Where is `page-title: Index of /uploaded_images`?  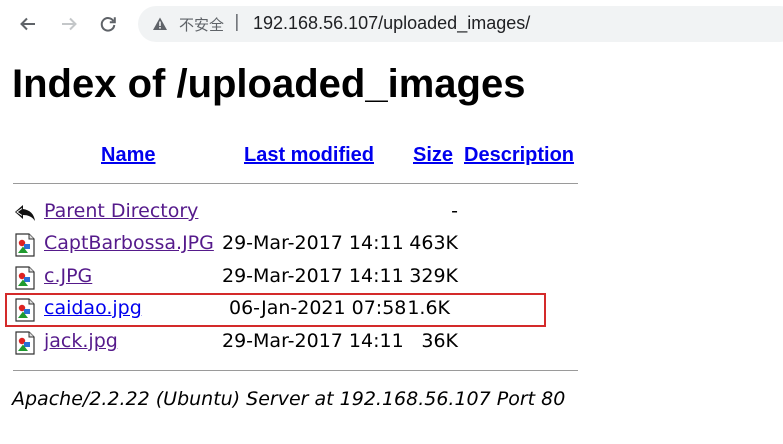
page-title: Index of /uploaded_images is located at coordinates (269, 84).